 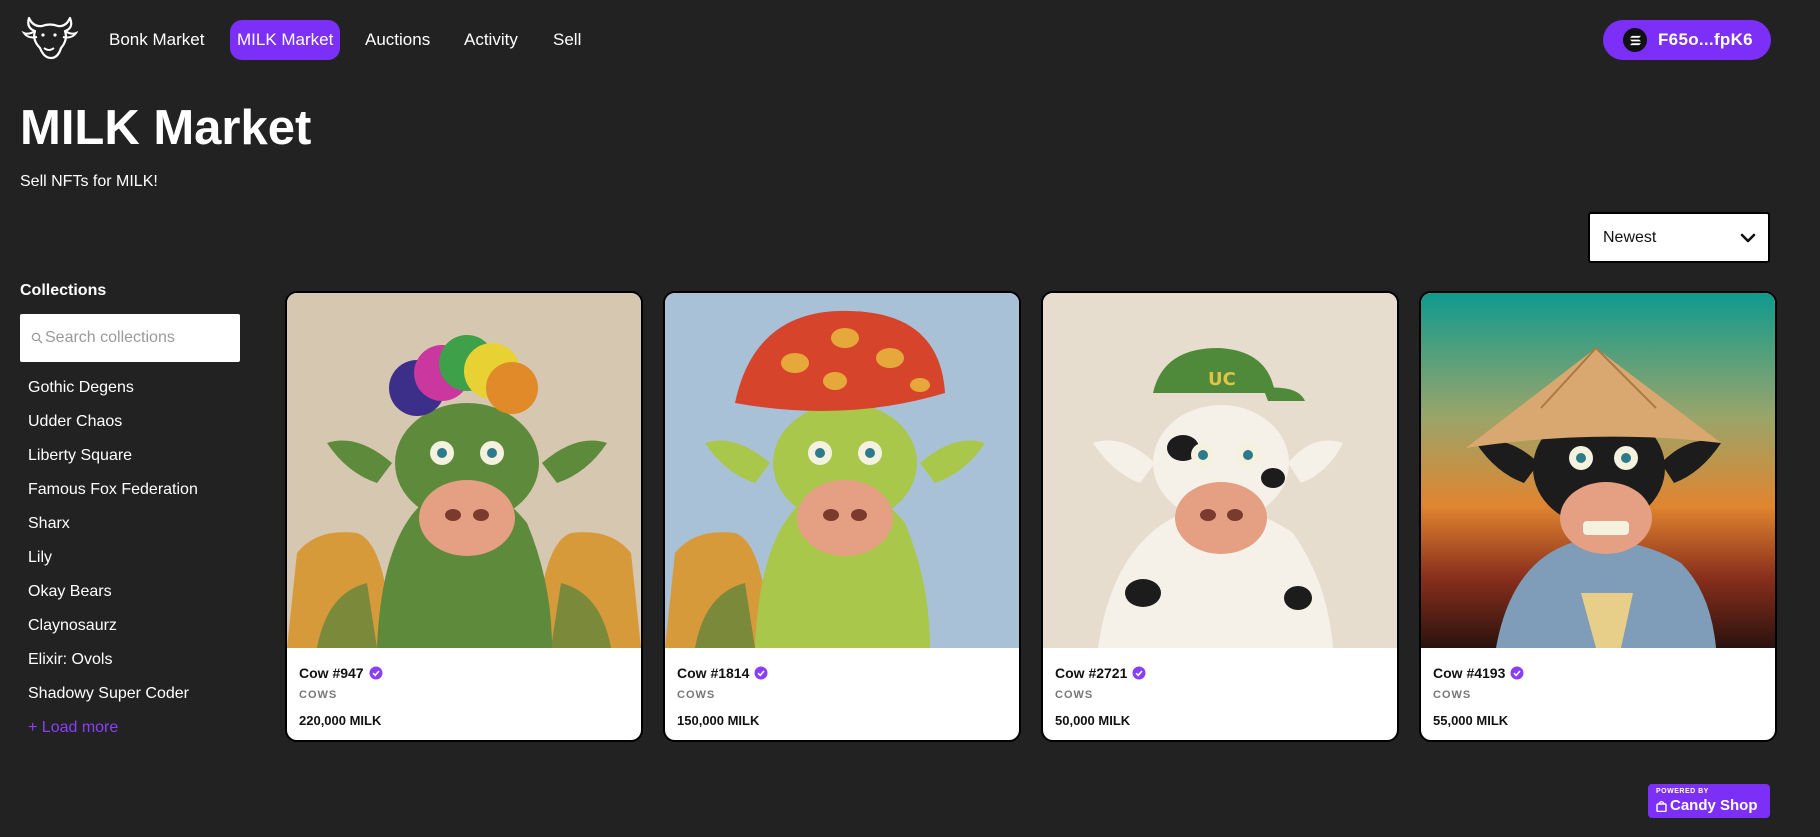 What do you see at coordinates (49, 38) in the screenshot?
I see `cow-logo-icon` at bounding box center [49, 38].